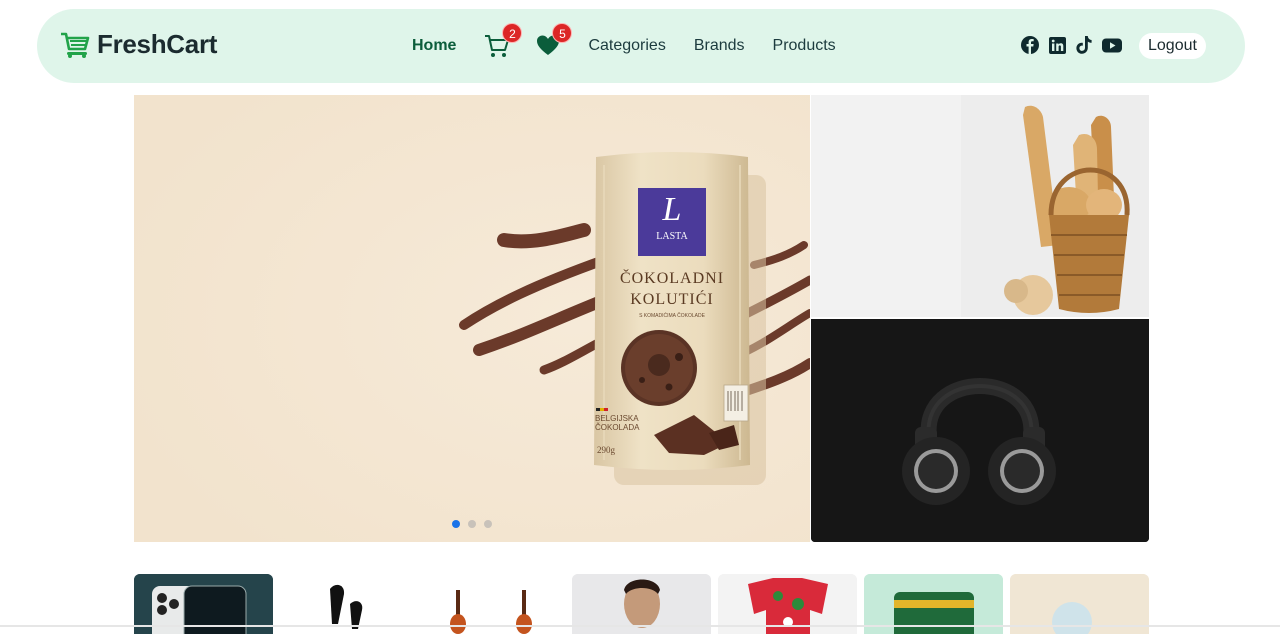 This screenshot has height=634, width=1280. What do you see at coordinates (672, 298) in the screenshot?
I see `package-title-line2: KOLUTIĆI` at bounding box center [672, 298].